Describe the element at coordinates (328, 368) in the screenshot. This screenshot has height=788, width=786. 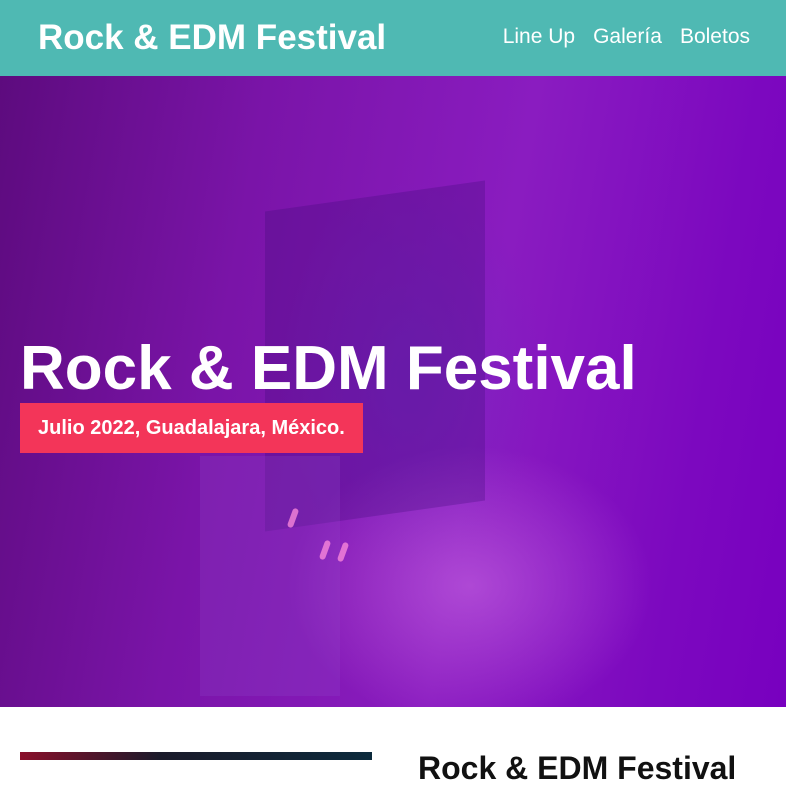
I see `hero-title: Rock & EDM Festival` at that location.